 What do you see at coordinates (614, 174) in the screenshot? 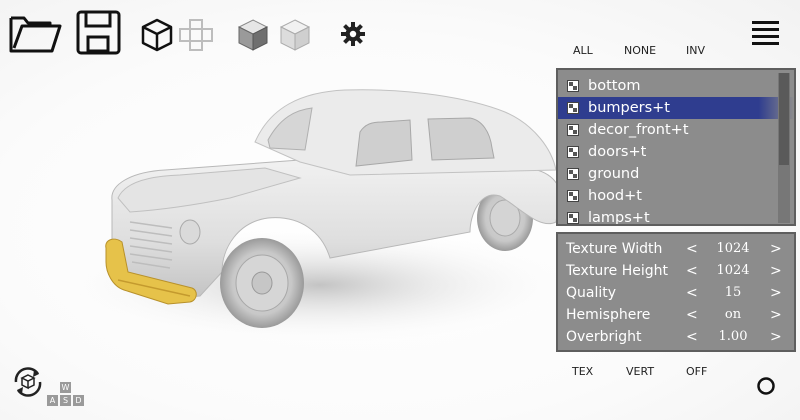
I see `layer-label: ground` at bounding box center [614, 174].